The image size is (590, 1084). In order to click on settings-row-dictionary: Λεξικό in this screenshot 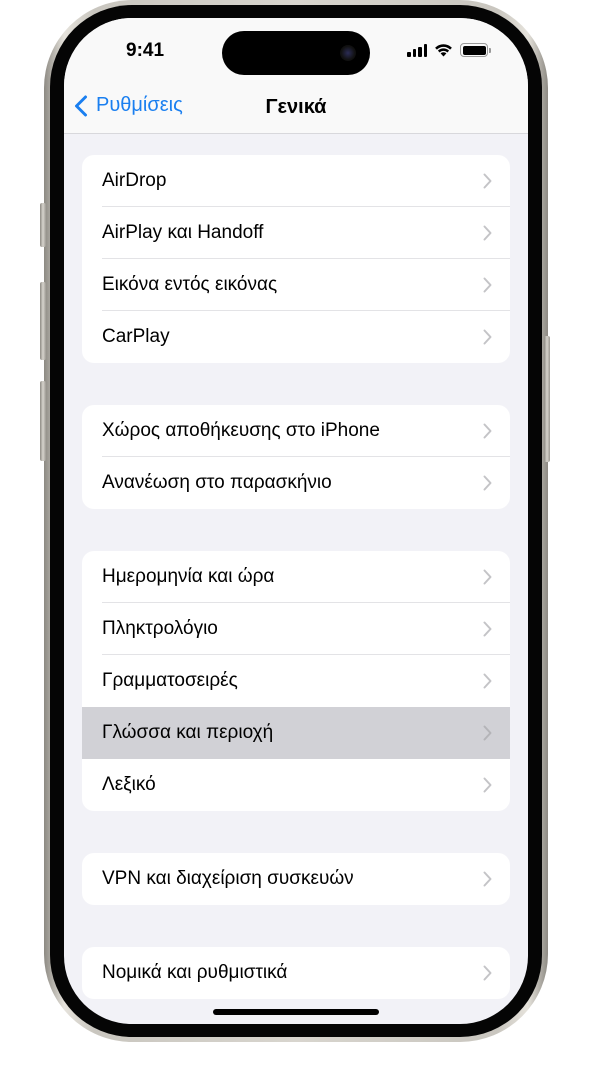, I will do `click(296, 785)`.